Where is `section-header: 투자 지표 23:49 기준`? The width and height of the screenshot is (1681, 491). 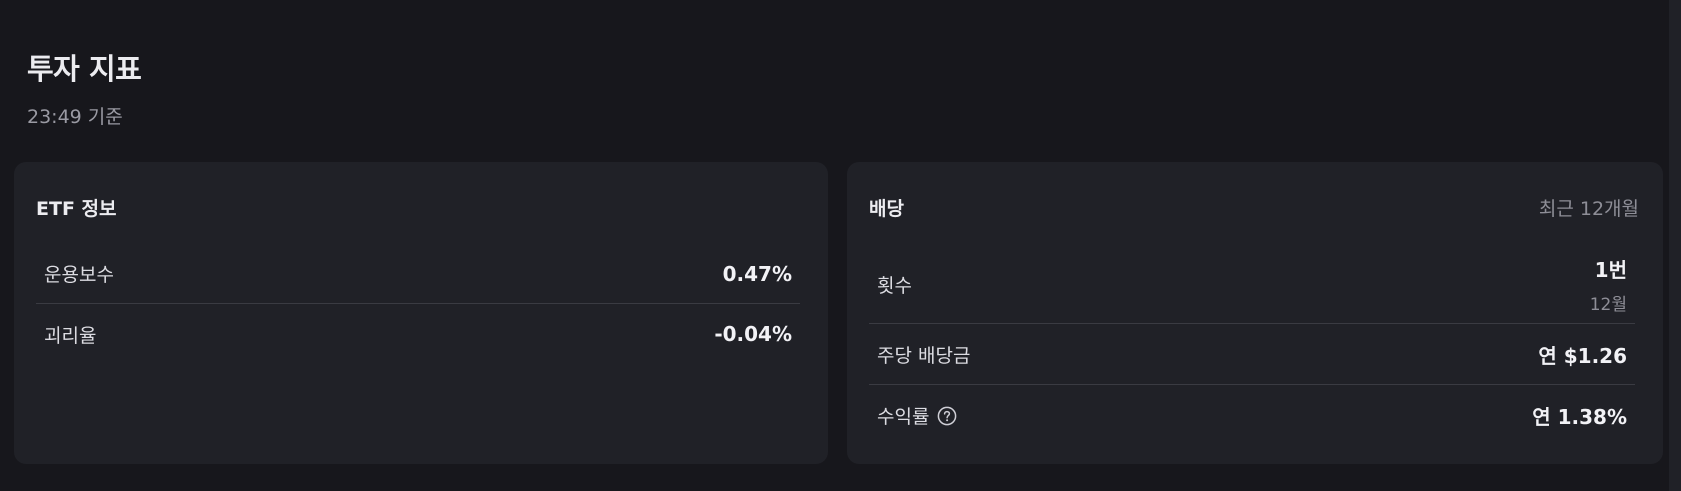
section-header: 투자 지표 23:49 기준 is located at coordinates (84, 87).